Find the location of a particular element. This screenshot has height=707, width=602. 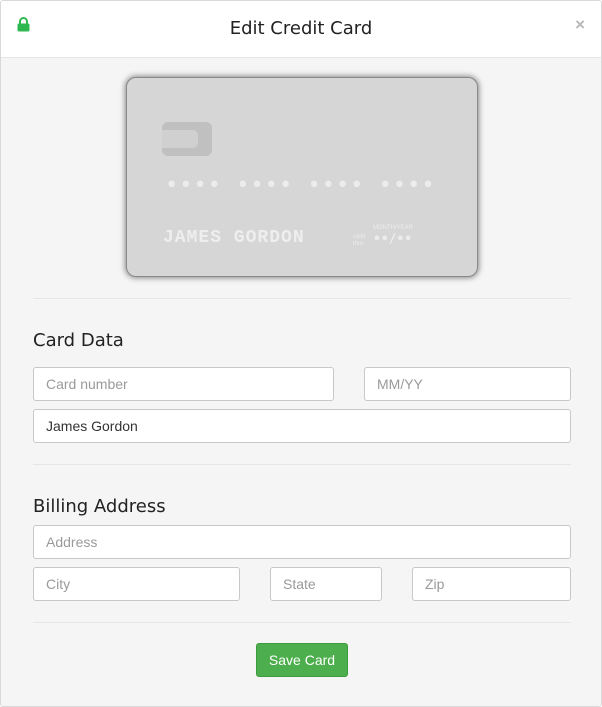

billing-address-heading: Billing Address is located at coordinates (99, 506).